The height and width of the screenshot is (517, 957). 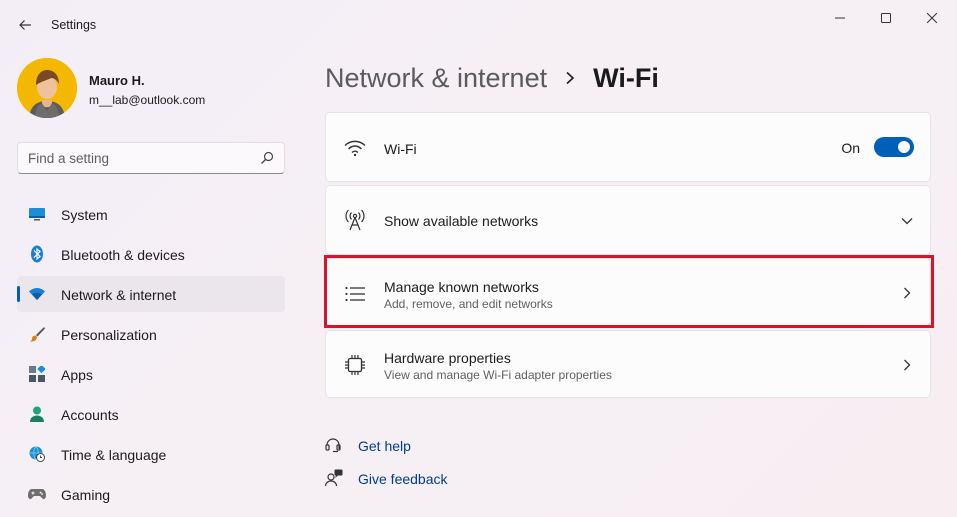 I want to click on sidebar-item-network: Network & internet, so click(x=151, y=294).